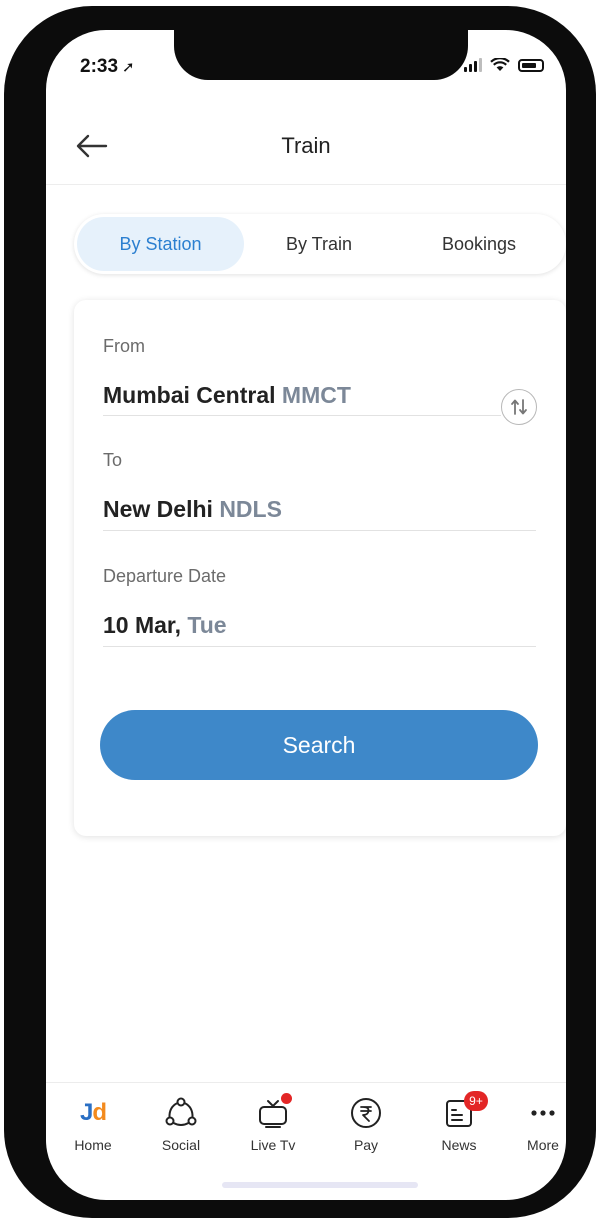  Describe the element at coordinates (321, 55) in the screenshot. I see `notch` at that location.